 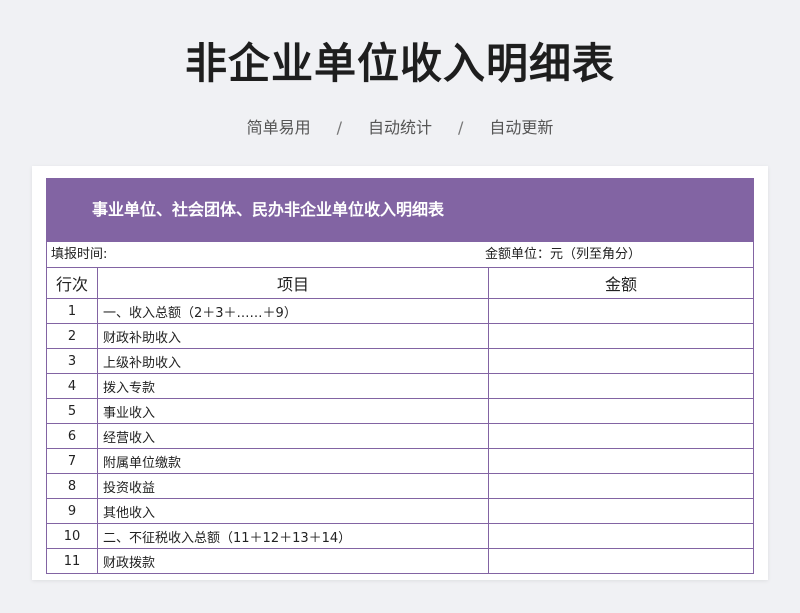 I want to click on table-row: 6 经营收入, so click(x=400, y=436).